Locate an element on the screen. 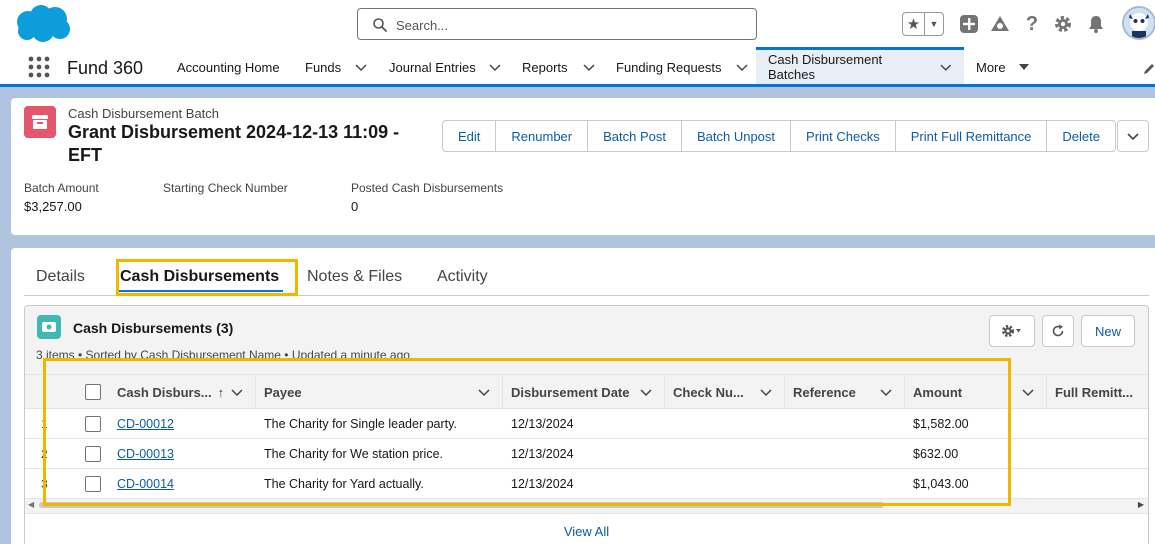 The height and width of the screenshot is (544, 1155). edit-button: Edit is located at coordinates (470, 136).